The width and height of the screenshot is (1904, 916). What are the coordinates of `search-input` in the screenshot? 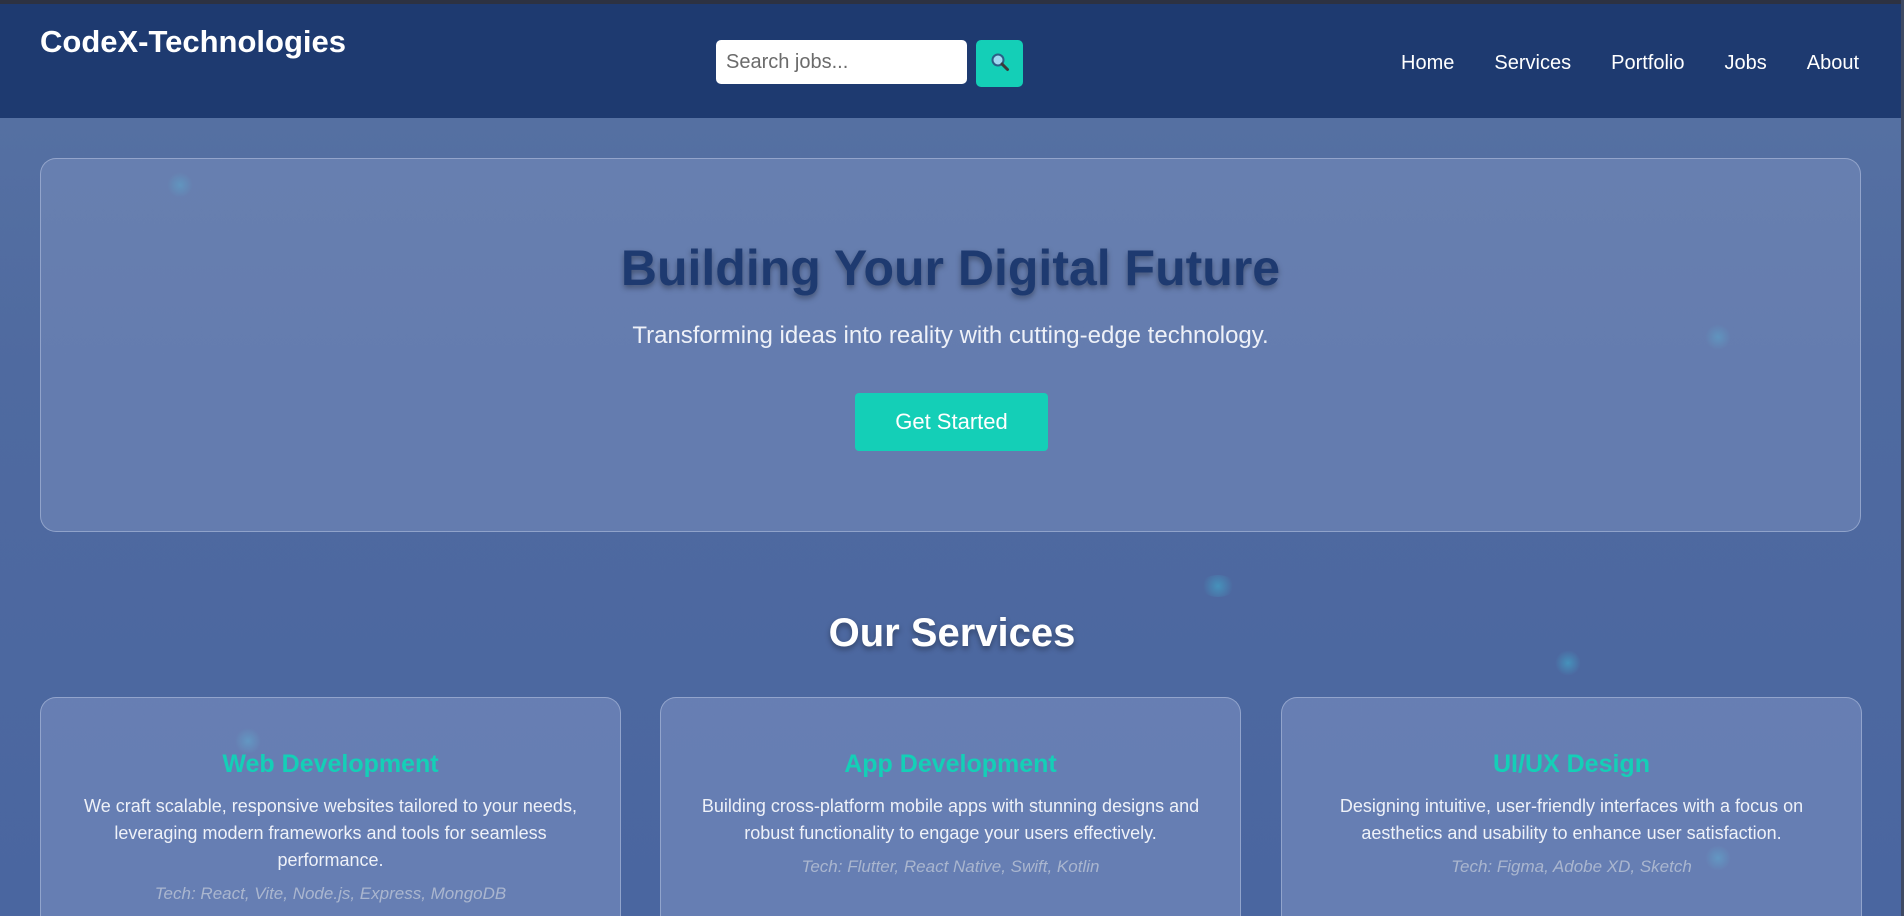 It's located at (841, 62).